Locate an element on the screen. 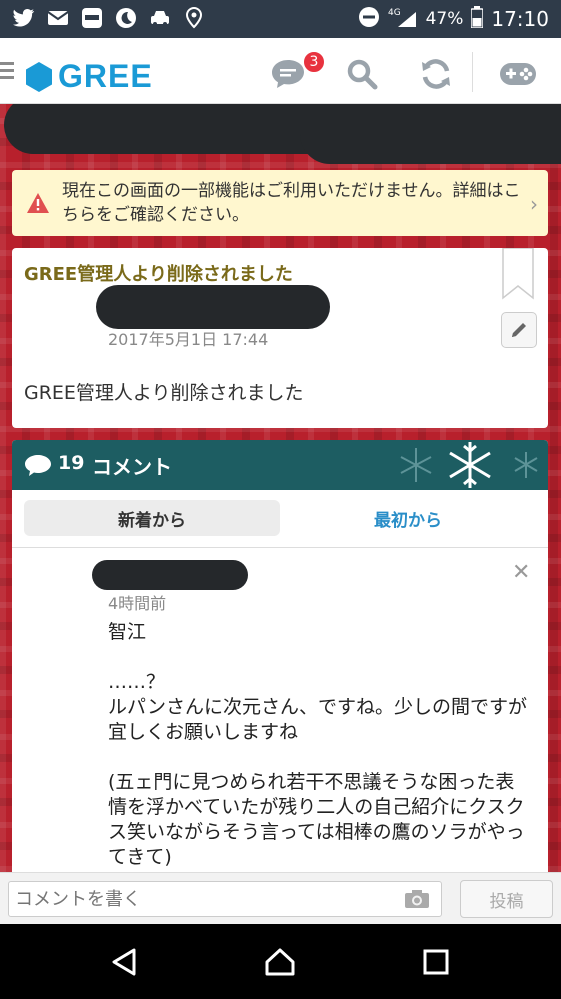 This screenshot has height=999, width=561. comment-sort-tabs: 新着から 最初から is located at coordinates (280, 519).